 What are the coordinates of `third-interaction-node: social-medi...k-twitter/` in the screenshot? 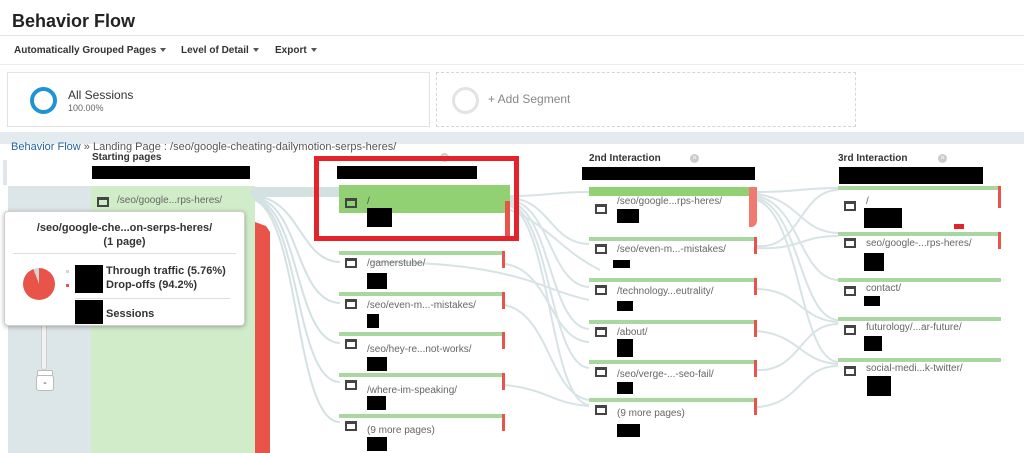 It's located at (919, 367).